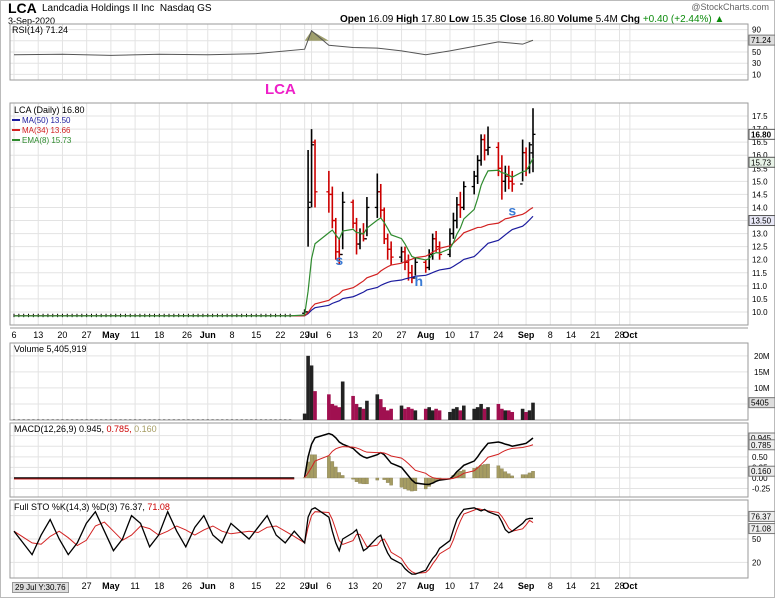 The width and height of the screenshot is (775, 598). What do you see at coordinates (756, 539) in the screenshot?
I see `sto-tick-label: 50` at bounding box center [756, 539].